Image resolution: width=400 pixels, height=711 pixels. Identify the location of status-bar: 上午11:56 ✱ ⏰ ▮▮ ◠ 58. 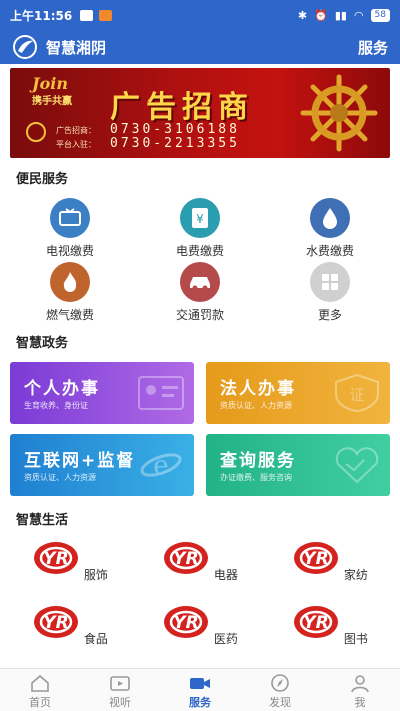
(200, 15).